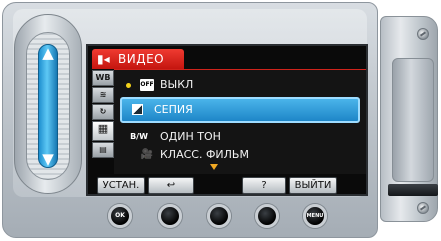 This screenshot has width=441, height=241. I want to click on ok-label: OK, so click(120, 215).